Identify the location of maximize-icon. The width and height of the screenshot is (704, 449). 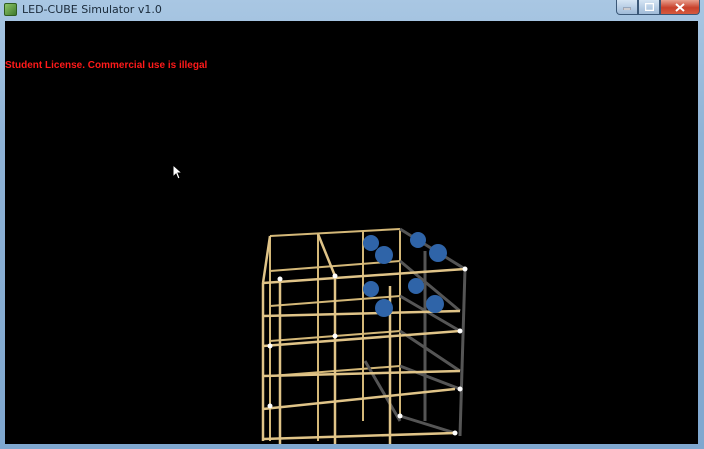
(649, 7).